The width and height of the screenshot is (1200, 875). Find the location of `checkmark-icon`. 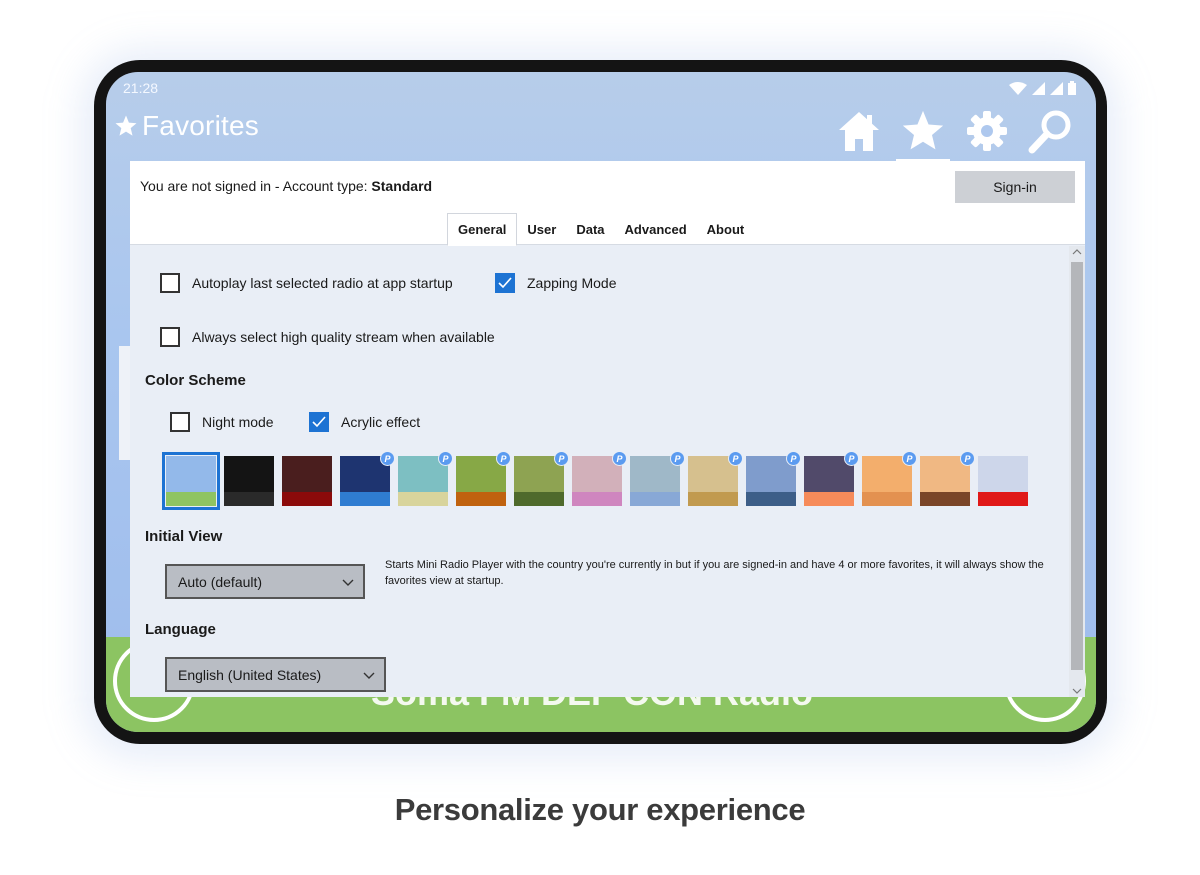

checkmark-icon is located at coordinates (319, 422).